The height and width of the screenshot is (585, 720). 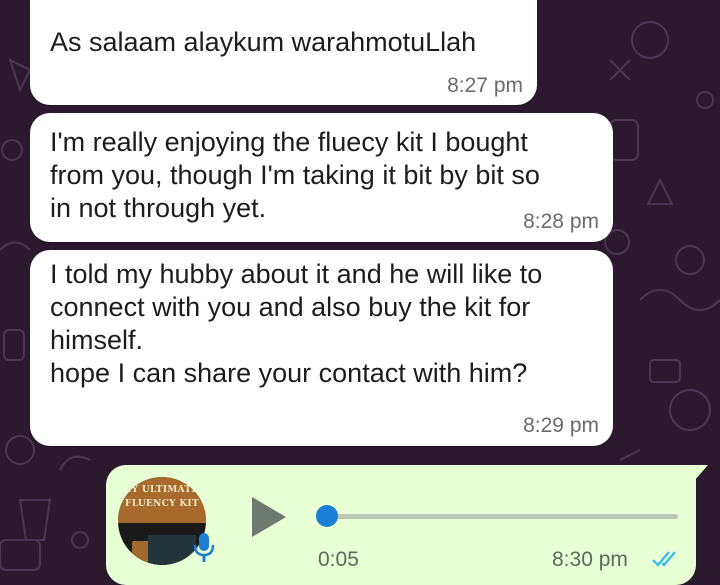 I want to click on avatar-logo-text-line1: MY ULTIMATE, so click(x=160, y=490).